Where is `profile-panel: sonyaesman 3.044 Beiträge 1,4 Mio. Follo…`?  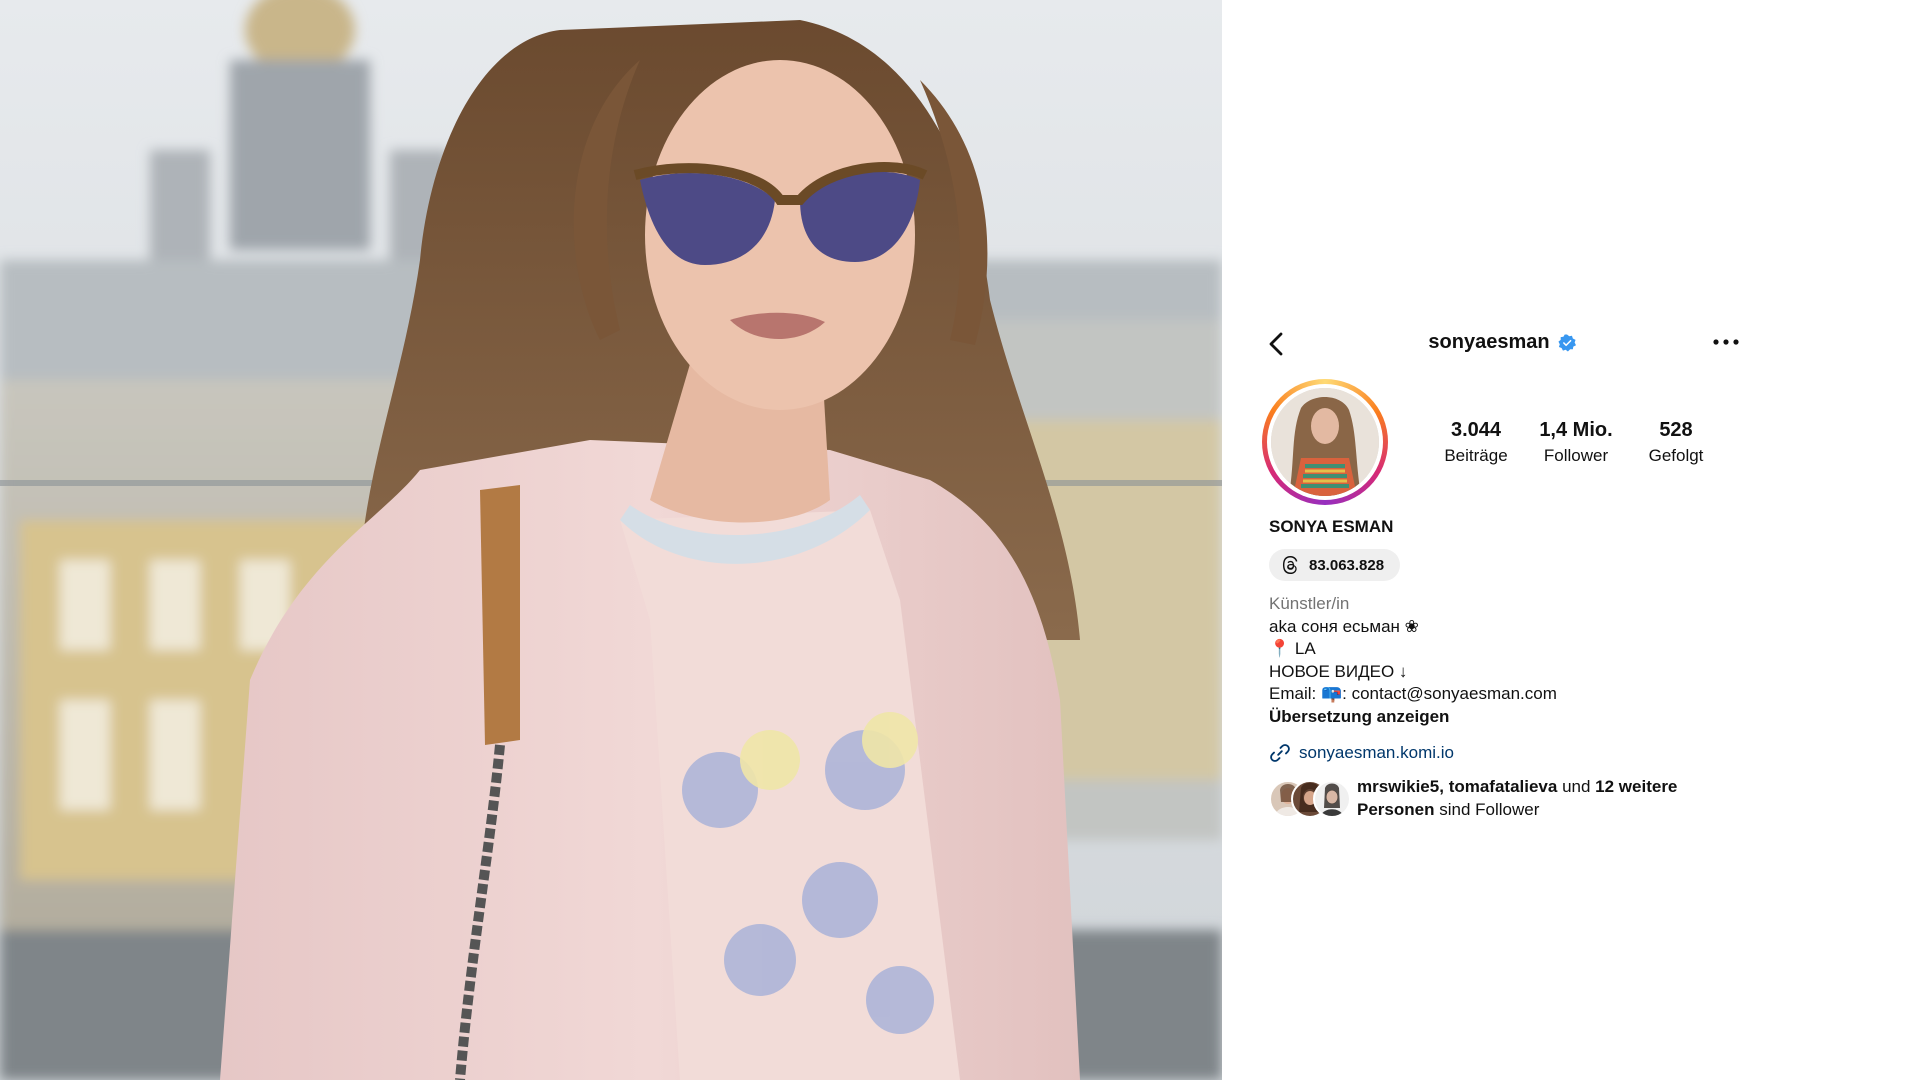
profile-panel: sonyaesman 3.044 Beiträge 1,4 Mio. Follo… is located at coordinates (1502, 573).